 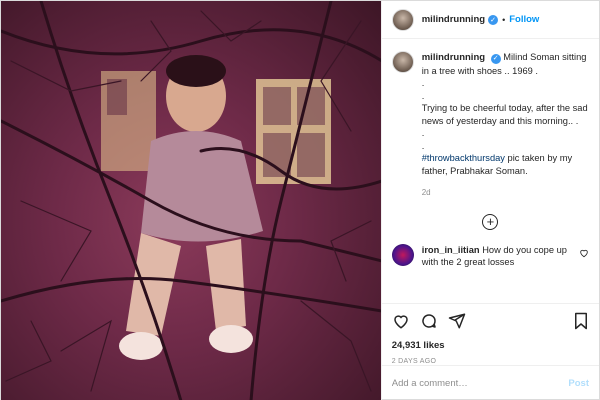 I want to click on caption-author-avatar, so click(x=402, y=62).